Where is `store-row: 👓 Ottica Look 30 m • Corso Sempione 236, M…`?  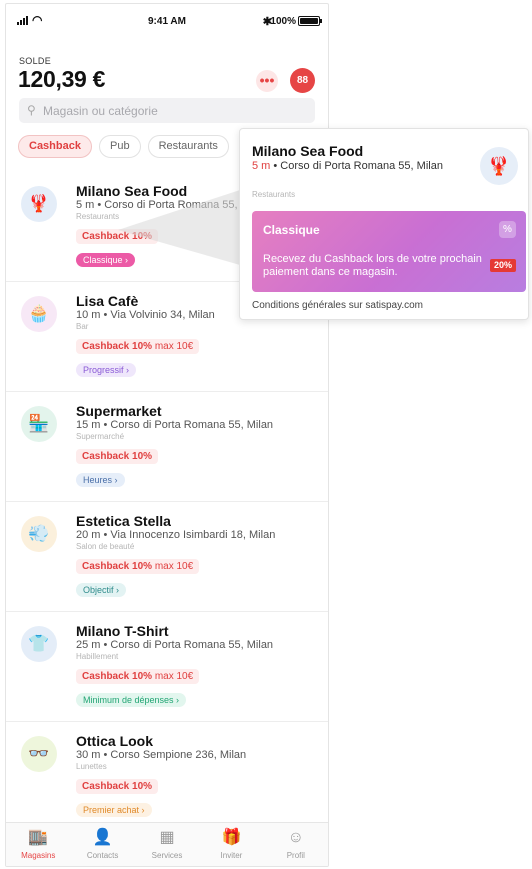
store-row: 👓 Ottica Look 30 m • Corso Sempione 236, M… is located at coordinates (167, 777).